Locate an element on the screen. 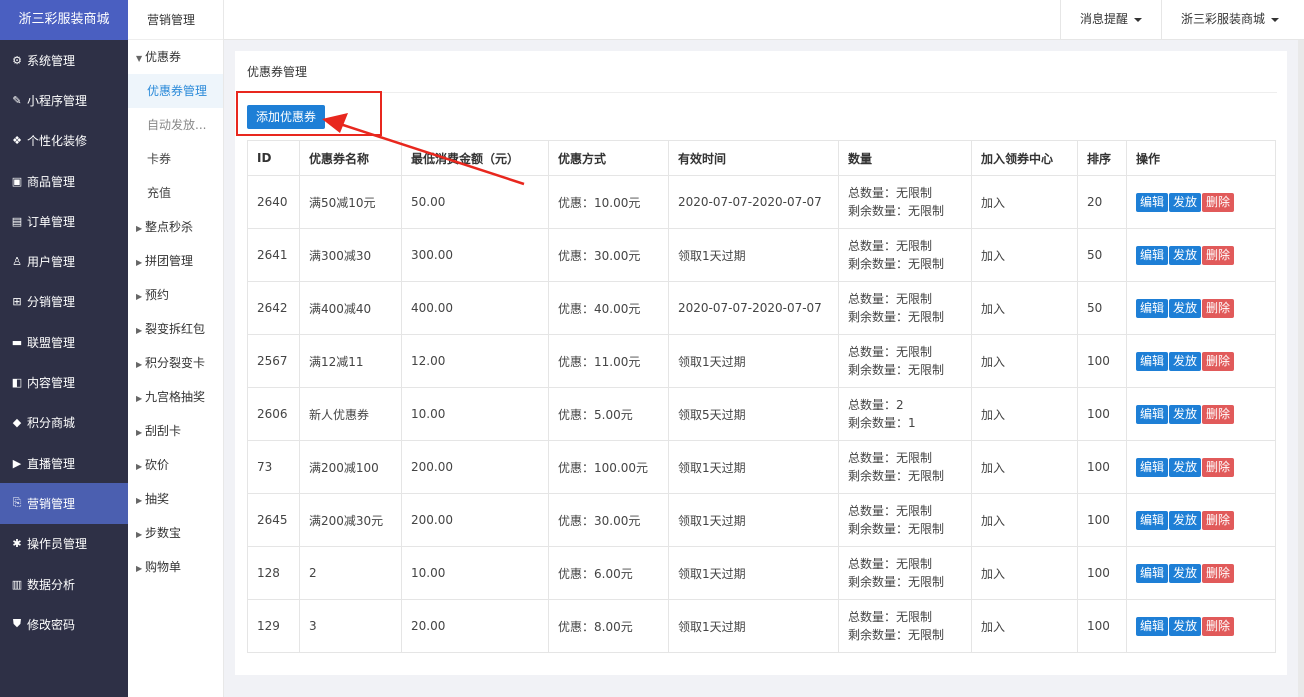 The width and height of the screenshot is (1304, 697). subnav-item-4: 充值 is located at coordinates (175, 193).